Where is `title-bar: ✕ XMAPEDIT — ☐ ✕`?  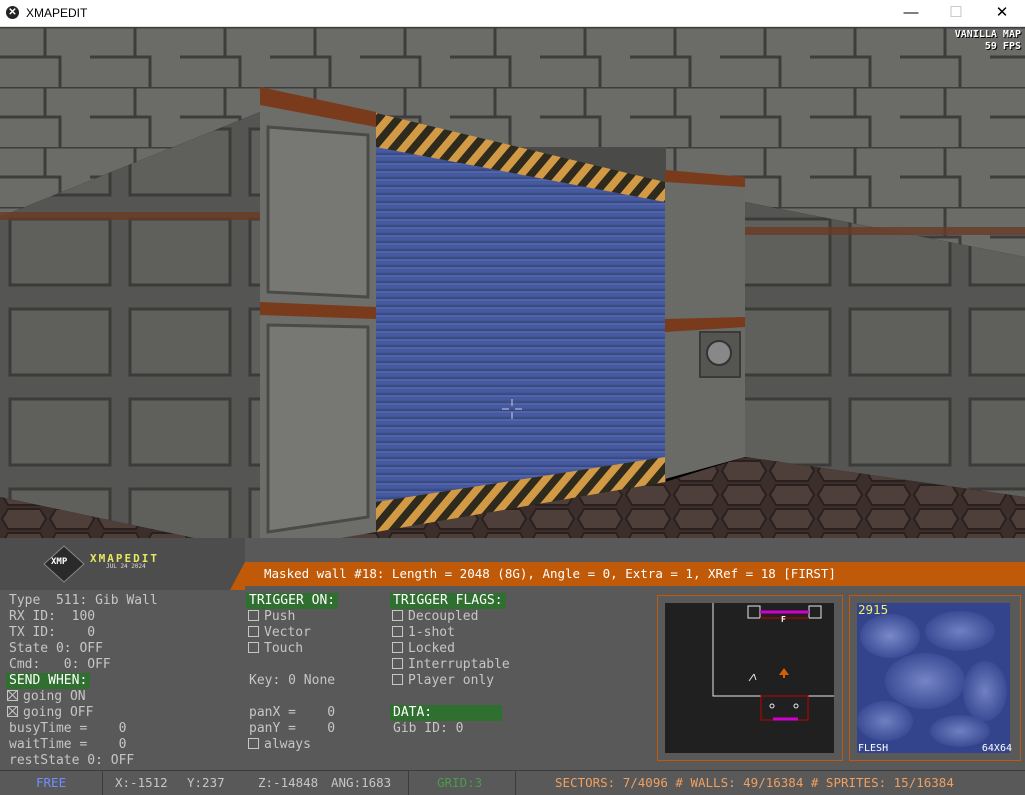 title-bar: ✕ XMAPEDIT — ☐ ✕ is located at coordinates (512, 13).